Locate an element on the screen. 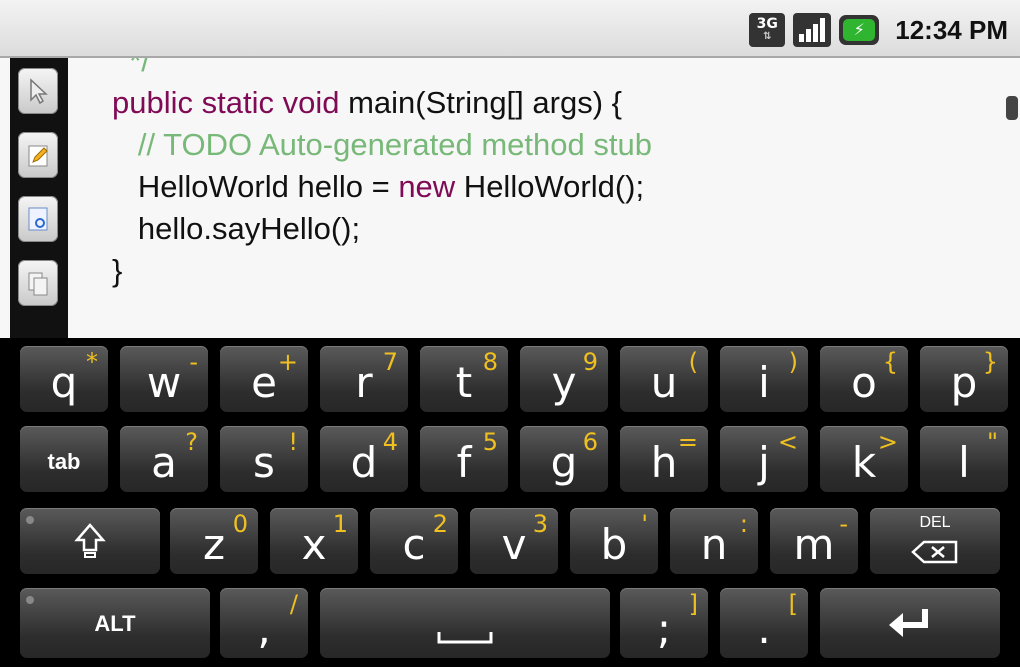 This screenshot has width=1020, height=667. key-alt-label: } is located at coordinates (990, 362).